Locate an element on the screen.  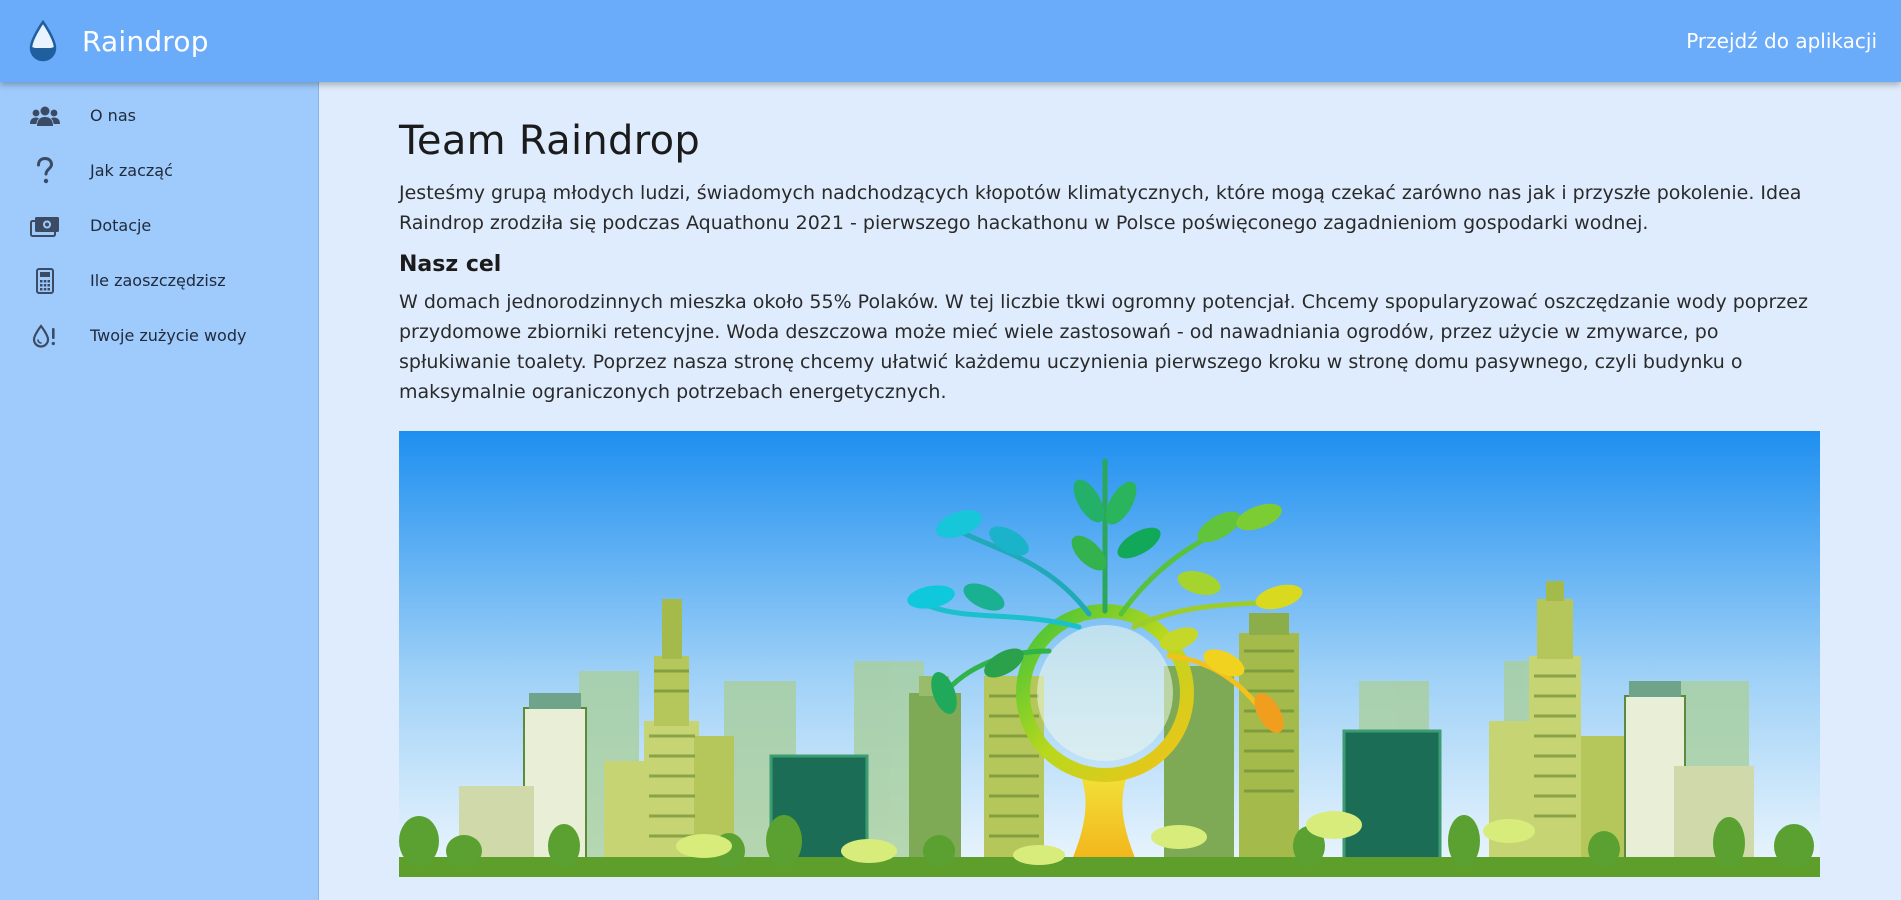
drop-alert-icon is located at coordinates (45, 335).